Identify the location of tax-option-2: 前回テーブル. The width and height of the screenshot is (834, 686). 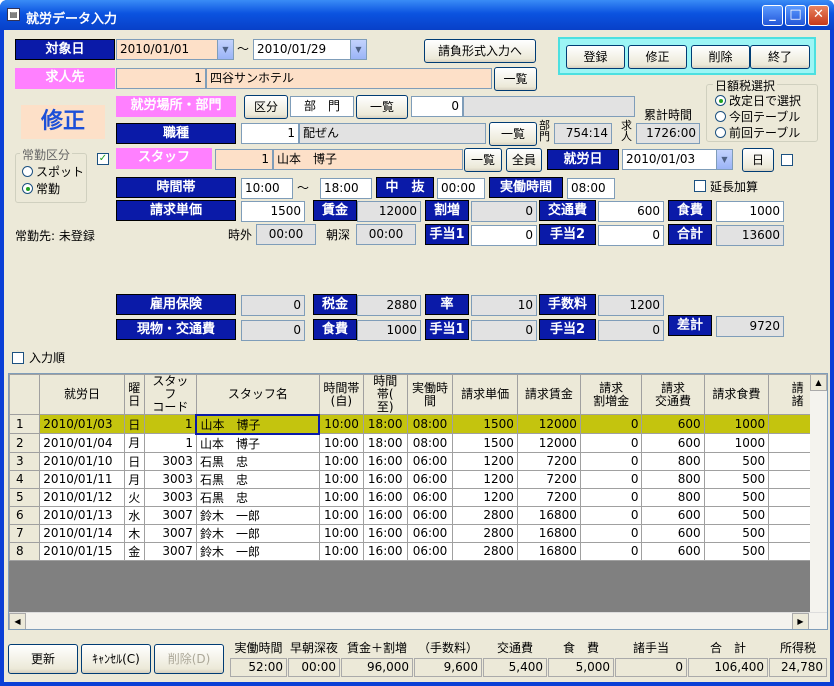
(757, 133).